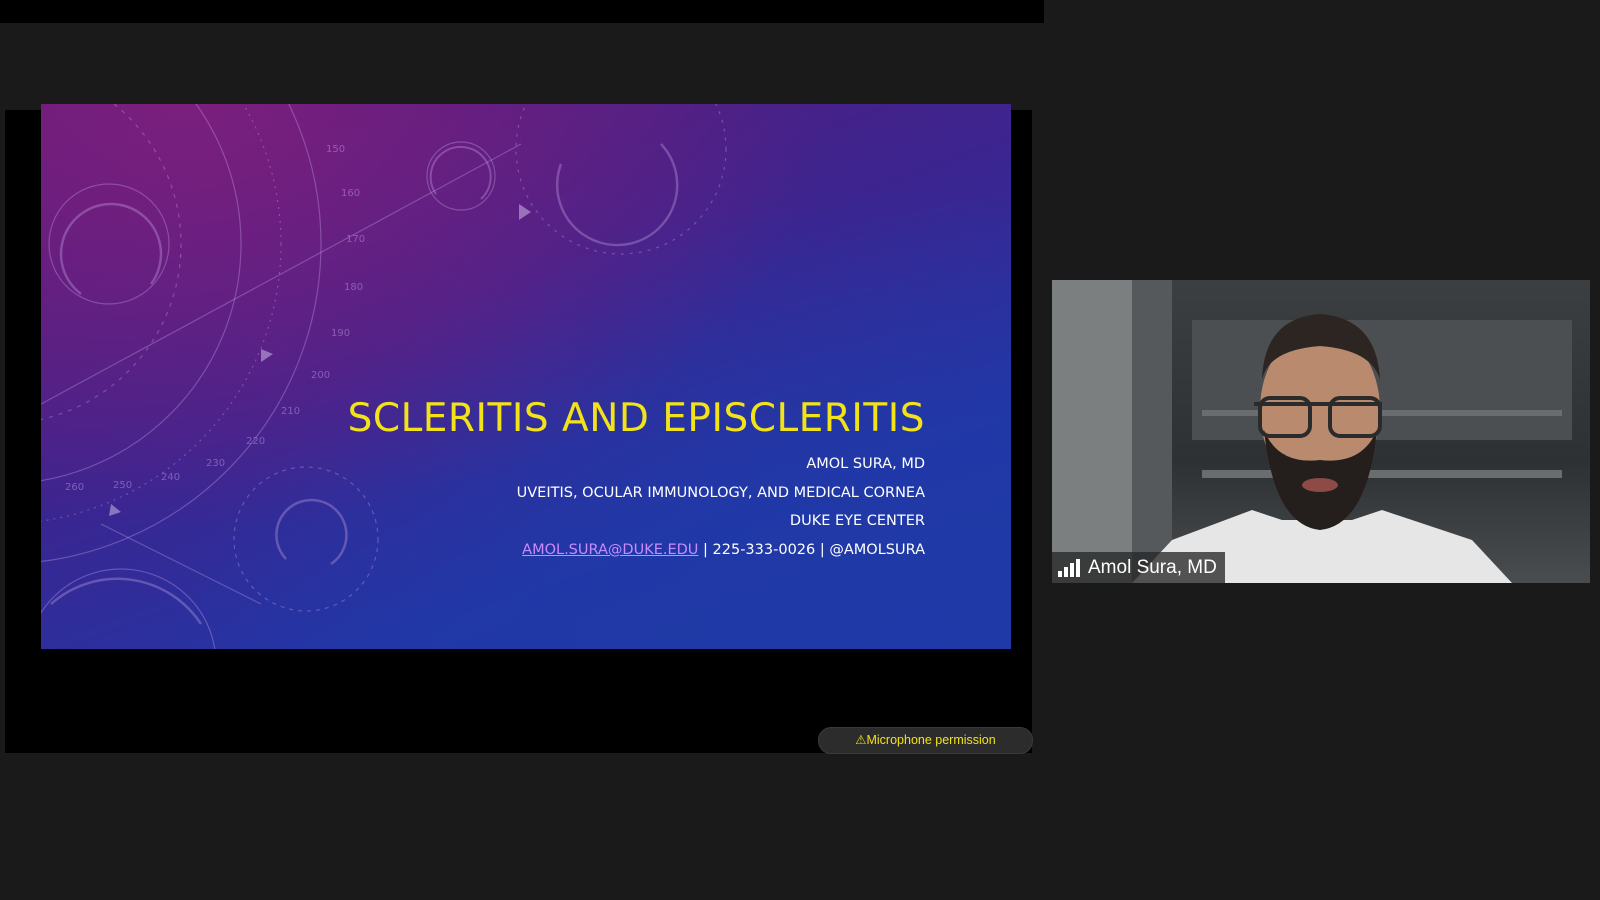 This screenshot has width=1600, height=900. What do you see at coordinates (522, 11) in the screenshot?
I see `top-bar` at bounding box center [522, 11].